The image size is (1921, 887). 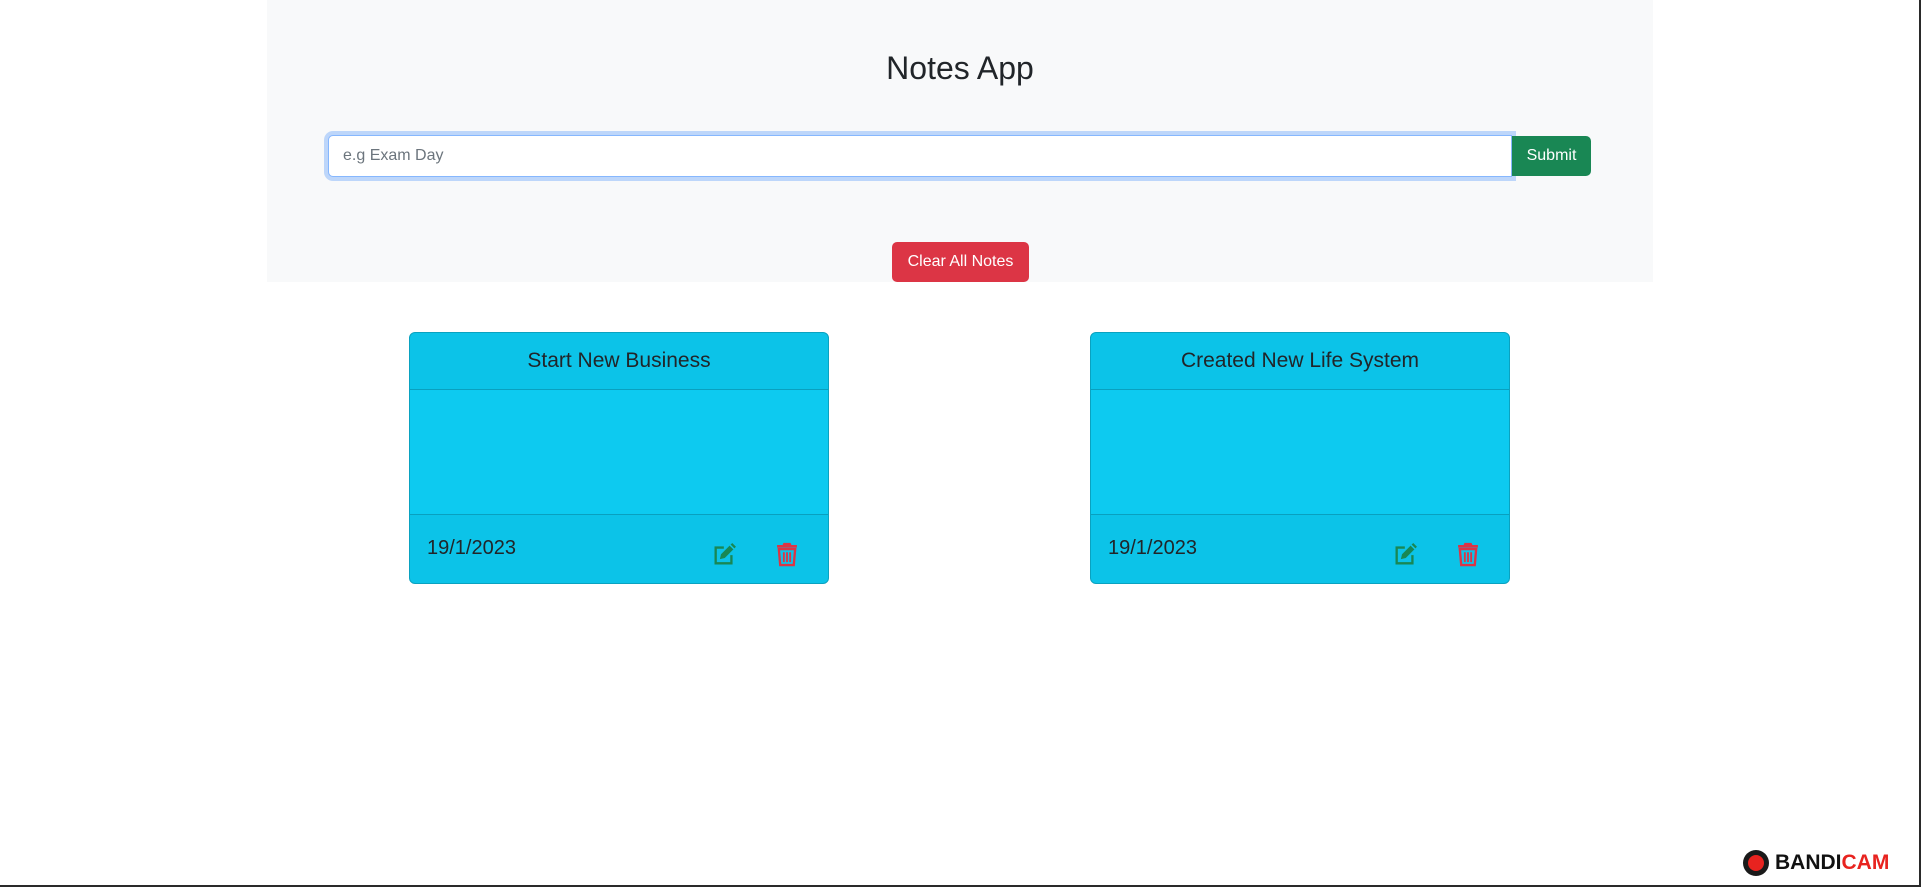 What do you see at coordinates (619, 361) in the screenshot?
I see `note-title: Start New Business` at bounding box center [619, 361].